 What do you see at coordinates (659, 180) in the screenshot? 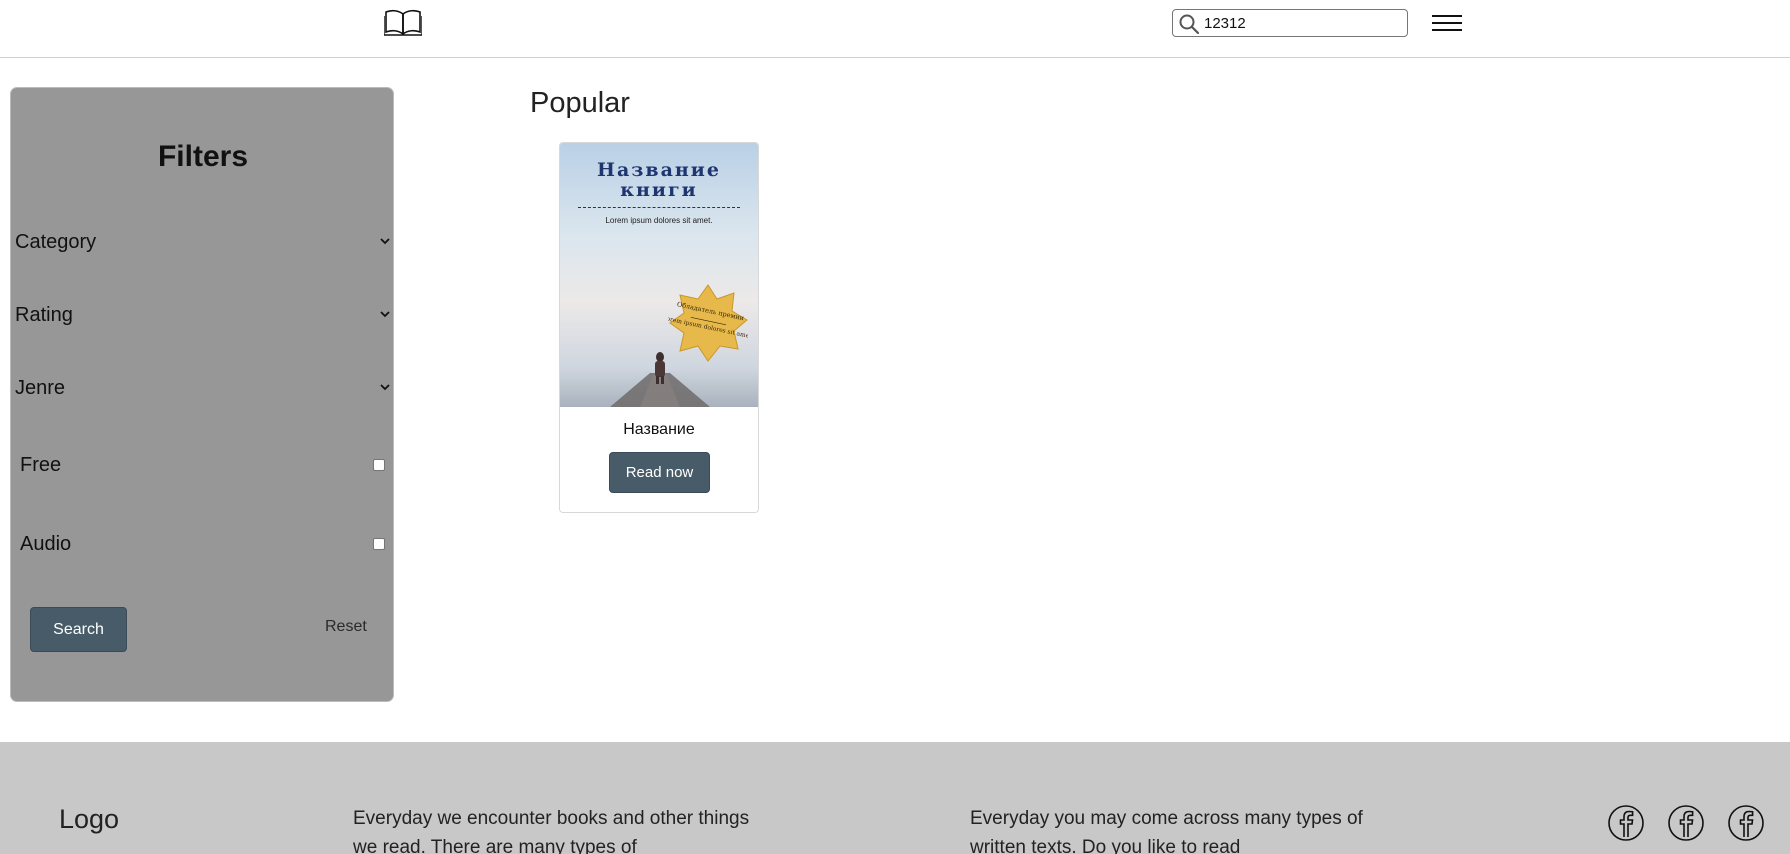
I see `cover-title: Название книги` at bounding box center [659, 180].